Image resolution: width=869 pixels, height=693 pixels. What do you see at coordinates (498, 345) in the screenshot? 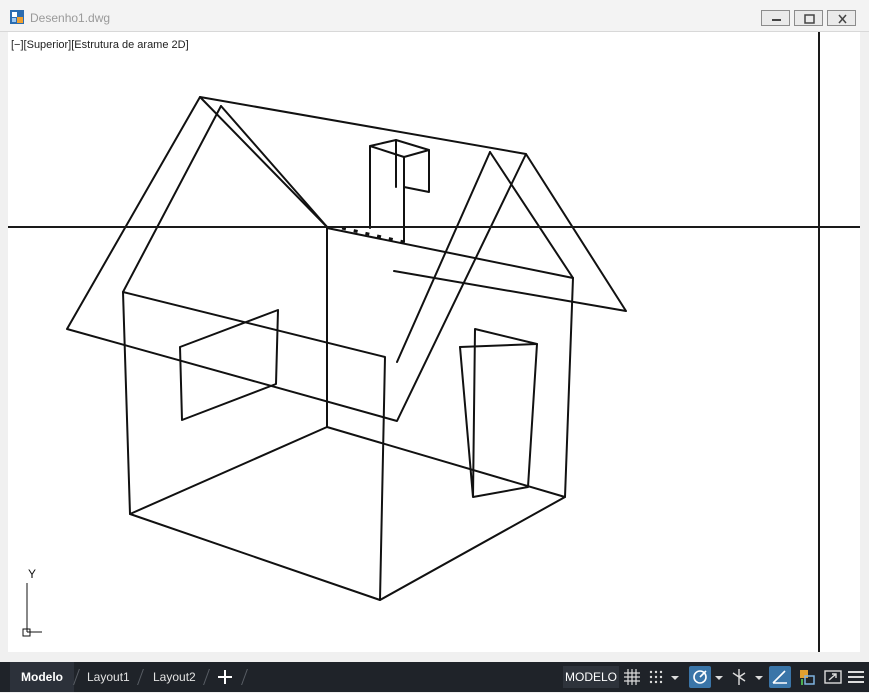
I see `door-leaf` at bounding box center [498, 345].